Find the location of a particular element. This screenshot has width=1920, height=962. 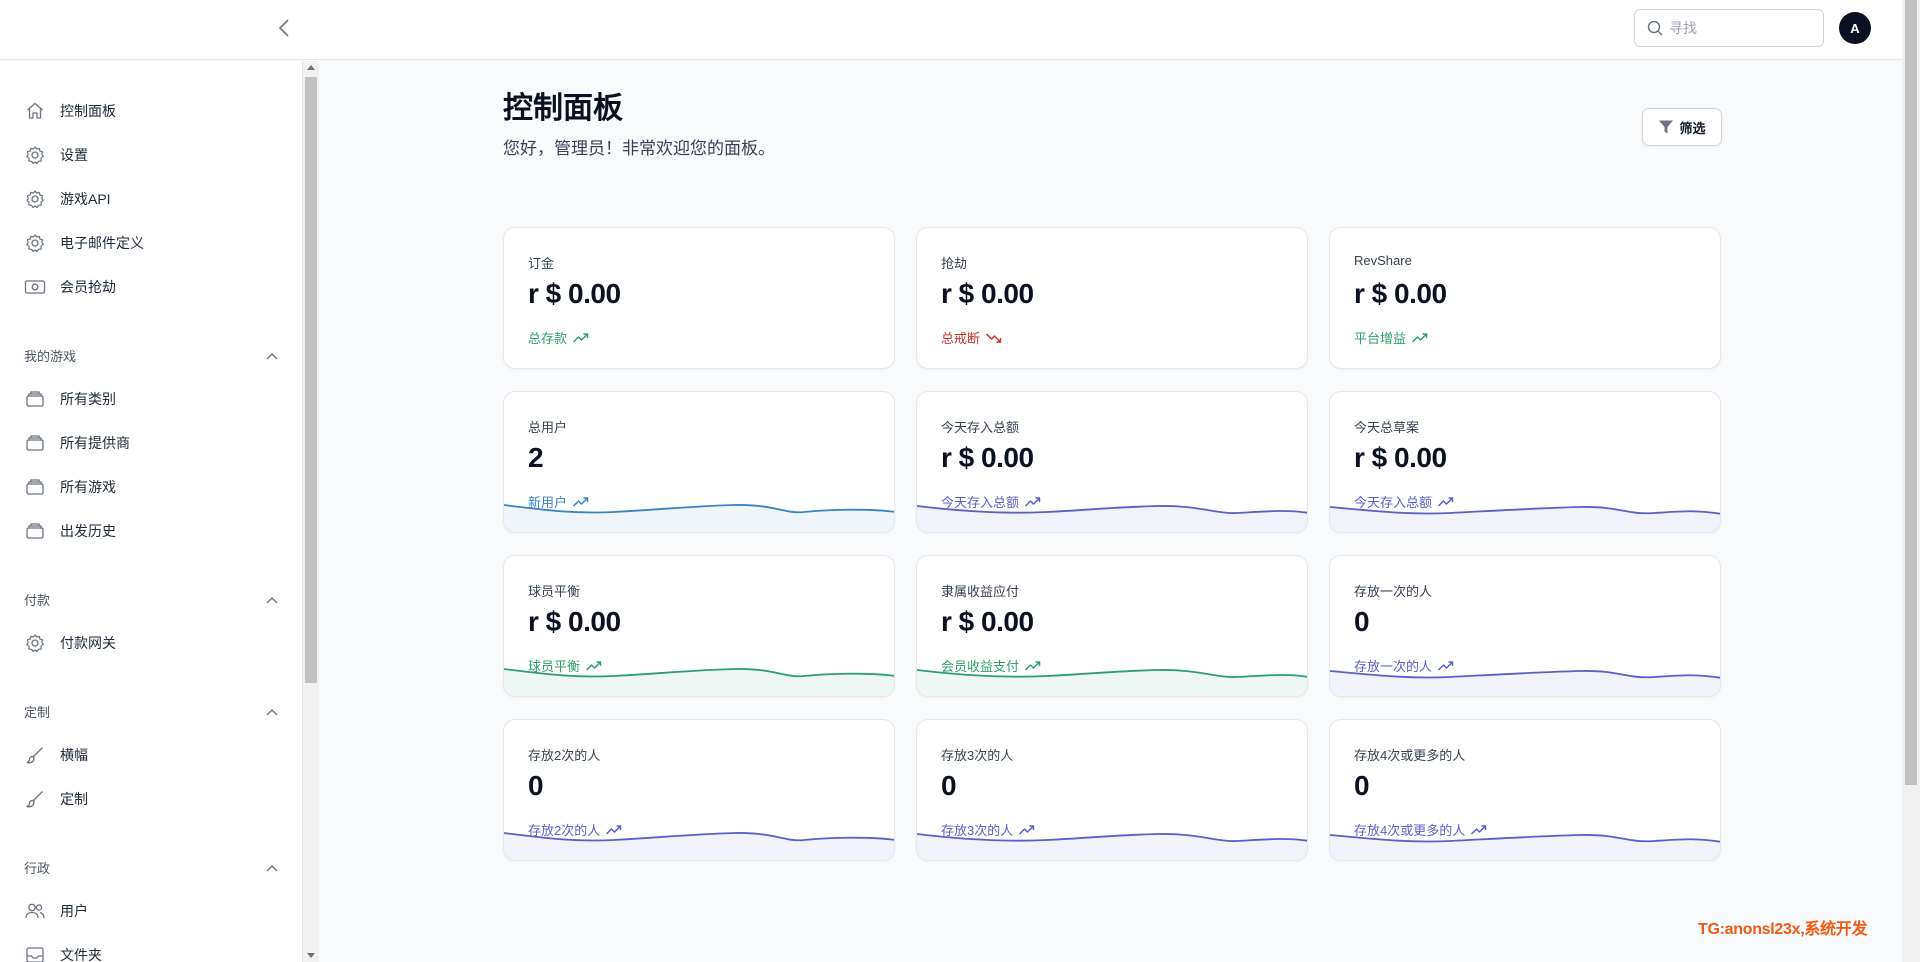

brush-icon is located at coordinates (35, 755).